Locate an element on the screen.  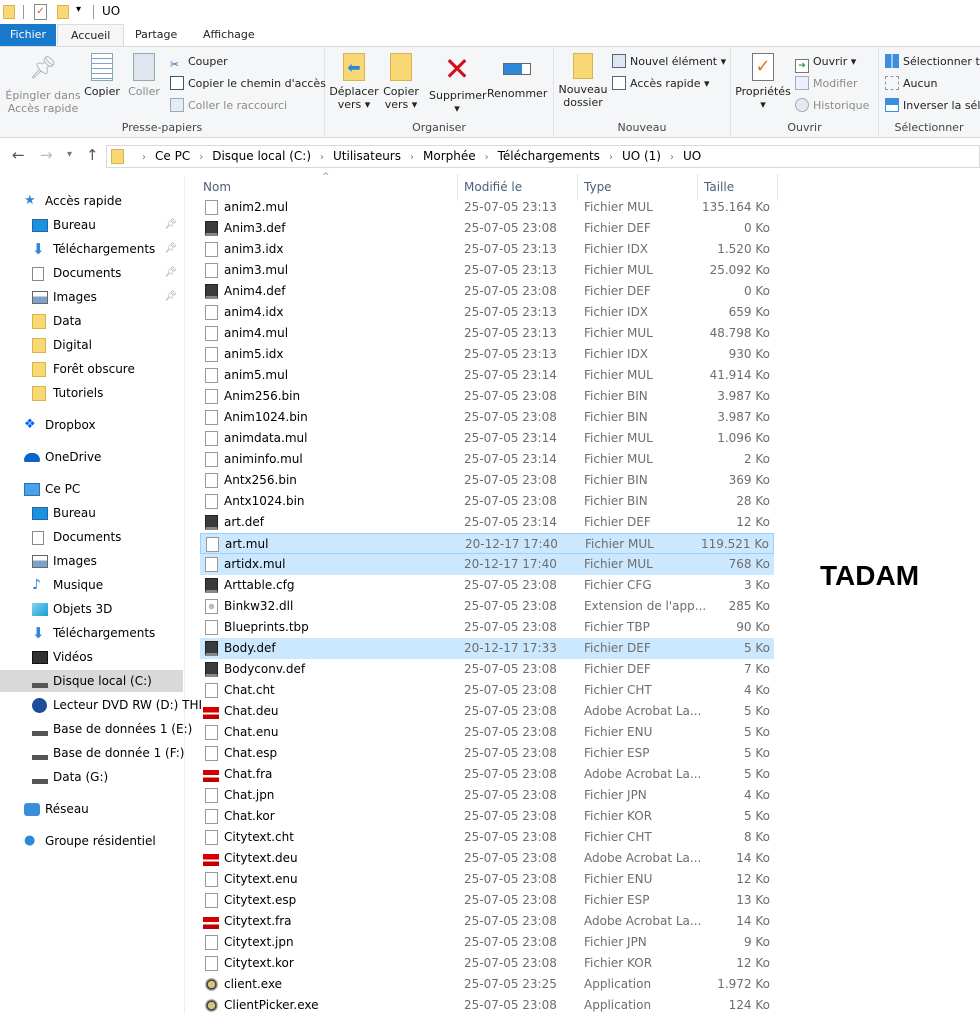
file-row: Chat.enu 25-07-05 23:08 Fichier ENU 5 Ko is located at coordinates (487, 732).